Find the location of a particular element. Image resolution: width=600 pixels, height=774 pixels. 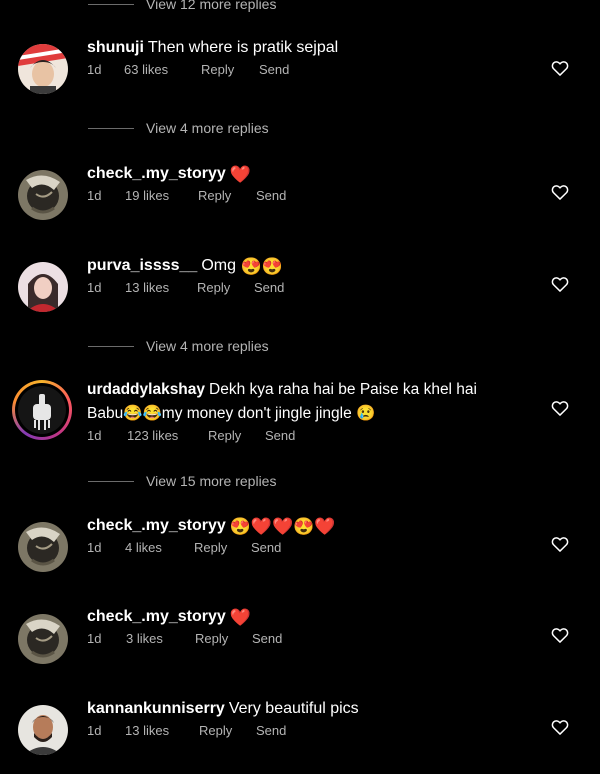

comment-text: Omg is located at coordinates (218, 265).